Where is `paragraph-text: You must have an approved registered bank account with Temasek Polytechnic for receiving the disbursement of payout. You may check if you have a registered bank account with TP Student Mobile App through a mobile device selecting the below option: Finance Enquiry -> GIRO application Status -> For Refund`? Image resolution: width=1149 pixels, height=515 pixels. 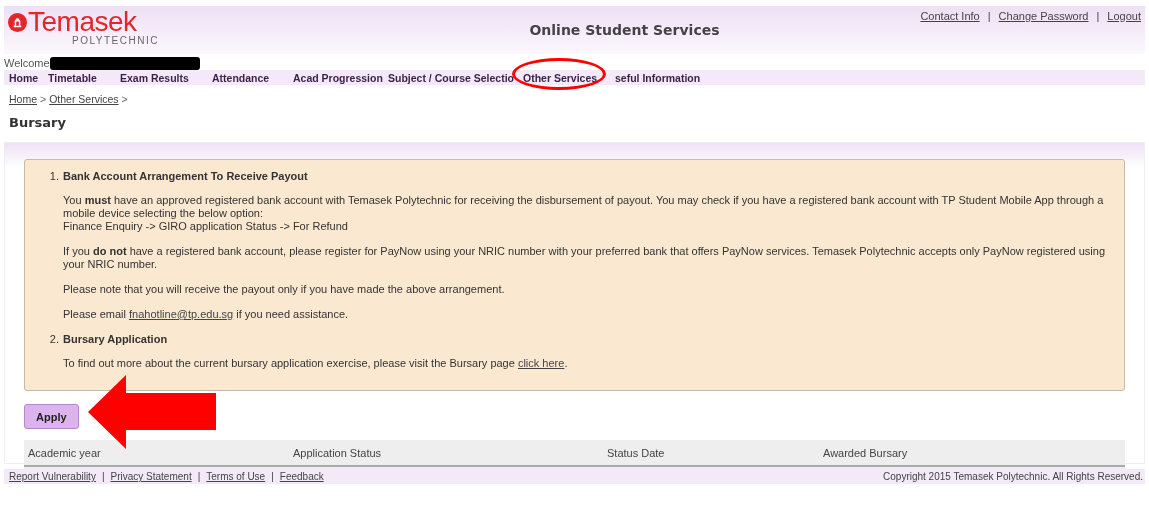 paragraph-text: You must have an approved registered bank account with Temasek Polytechnic for receiving the disbursement of payout. You may check if you have a registered bank account with TP Student Mobile App through a mobile device selecting the below option: Finance Enquiry -> GIRO application Status -> For Refund is located at coordinates (584, 213).